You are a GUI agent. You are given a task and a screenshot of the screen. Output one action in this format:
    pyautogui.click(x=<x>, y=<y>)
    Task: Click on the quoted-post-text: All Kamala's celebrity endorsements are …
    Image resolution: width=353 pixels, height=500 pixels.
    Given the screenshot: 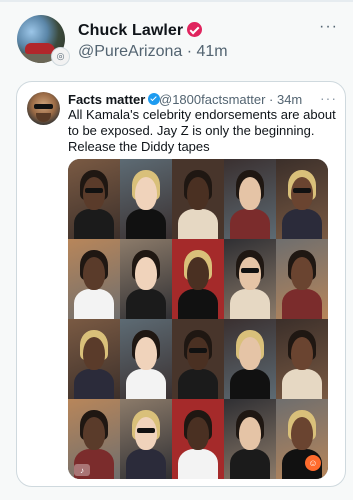 What is the action you would take?
    pyautogui.click(x=203, y=131)
    